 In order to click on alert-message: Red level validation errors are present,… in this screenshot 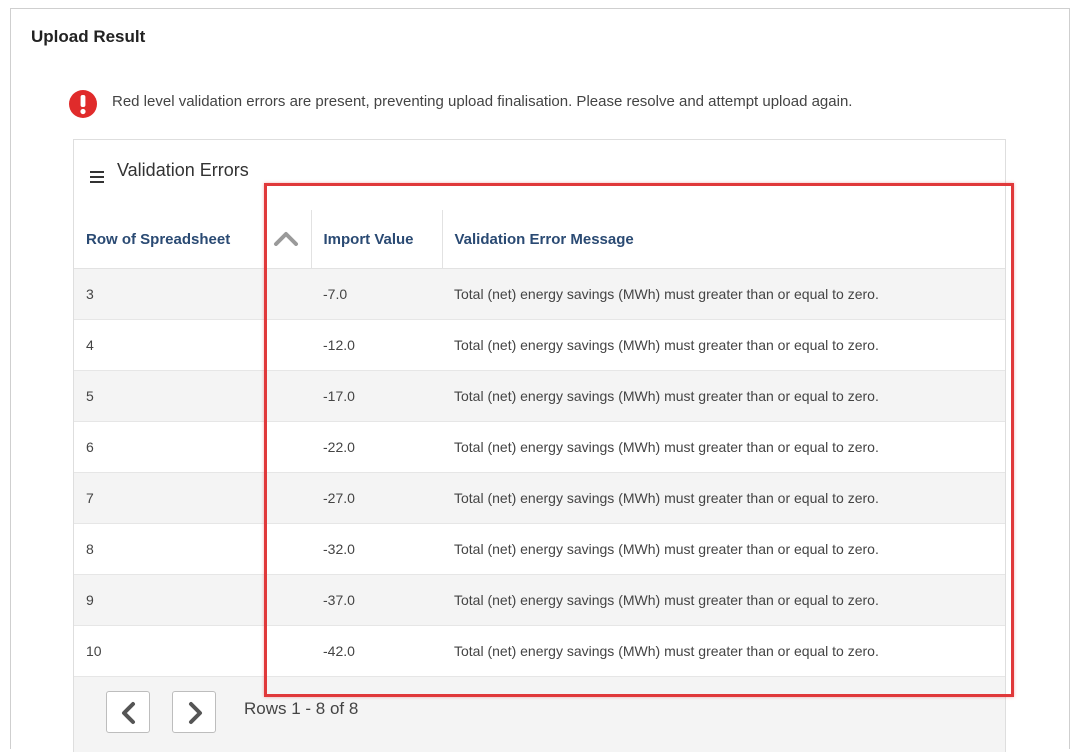, I will do `click(482, 101)`.